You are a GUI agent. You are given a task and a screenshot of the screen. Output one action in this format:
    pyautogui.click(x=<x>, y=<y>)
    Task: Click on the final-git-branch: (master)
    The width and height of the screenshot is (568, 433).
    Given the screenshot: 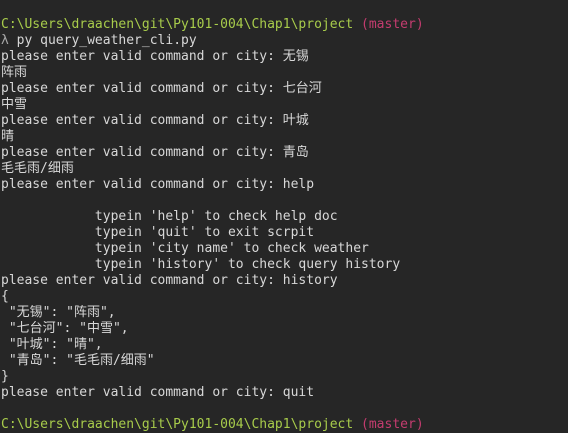 What is the action you would take?
    pyautogui.click(x=392, y=424)
    